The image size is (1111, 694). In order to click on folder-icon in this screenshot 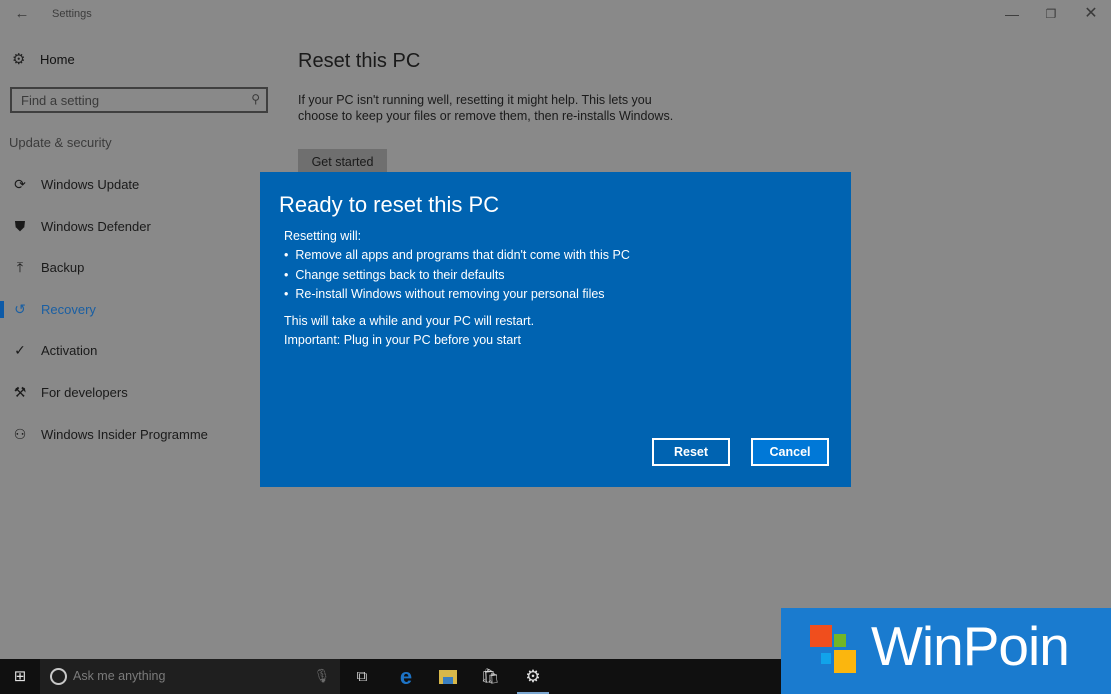, I will do `click(448, 677)`.